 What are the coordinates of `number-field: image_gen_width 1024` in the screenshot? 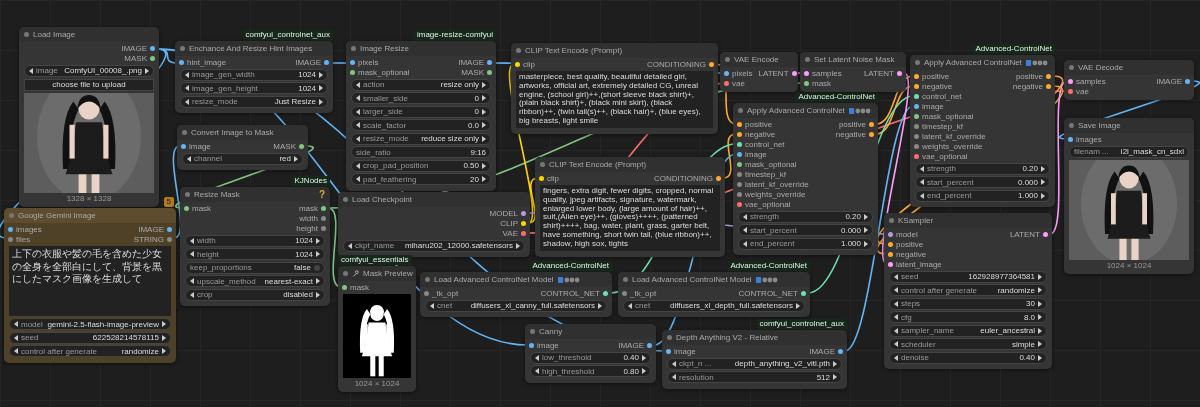 It's located at (254, 74).